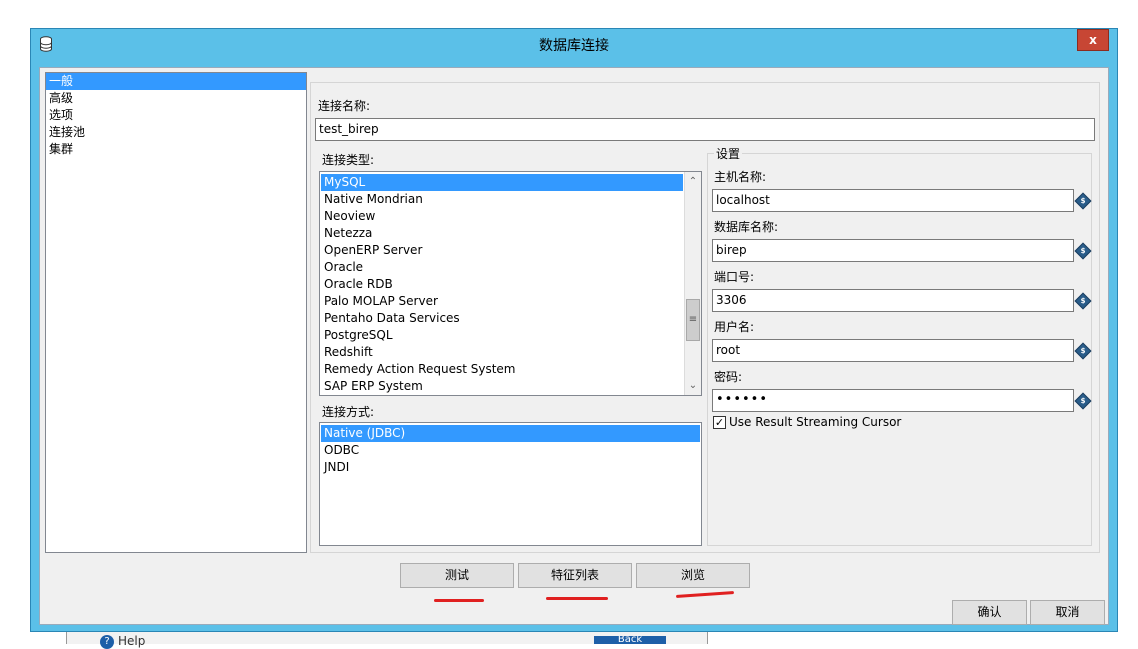  What do you see at coordinates (893, 250) in the screenshot?
I see `database-name-input: birep` at bounding box center [893, 250].